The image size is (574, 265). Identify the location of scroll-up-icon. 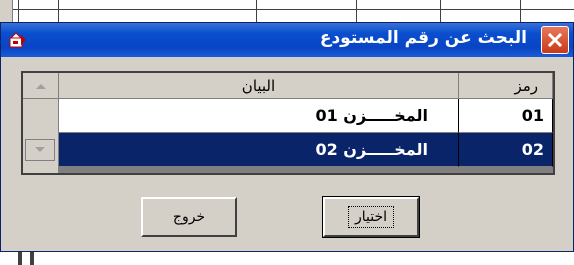
(40, 86).